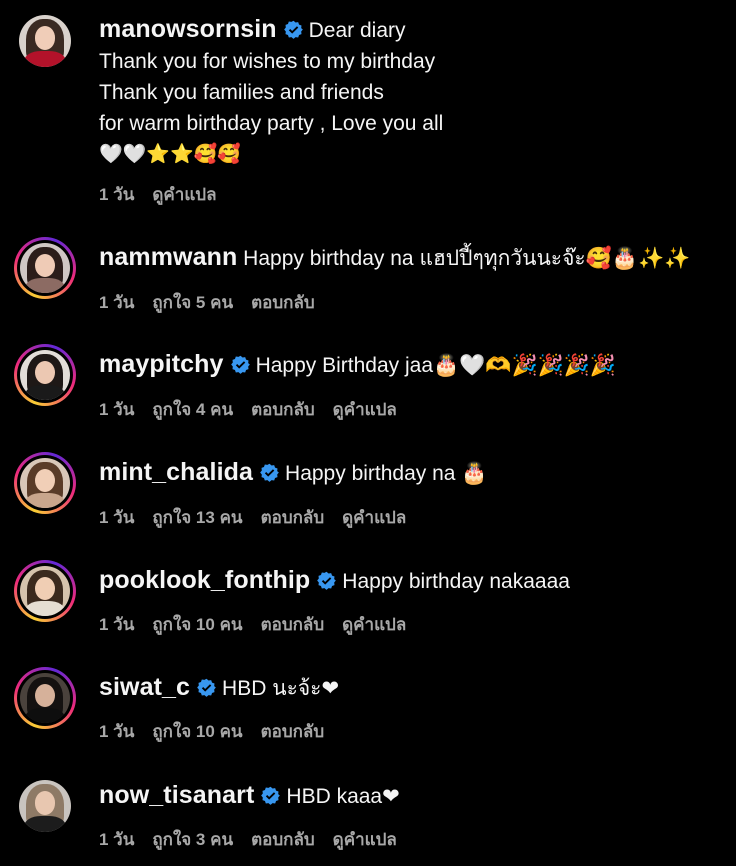  Describe the element at coordinates (281, 688) in the screenshot. I see `comment-text: HBD นะจ้ะ❤` at that location.